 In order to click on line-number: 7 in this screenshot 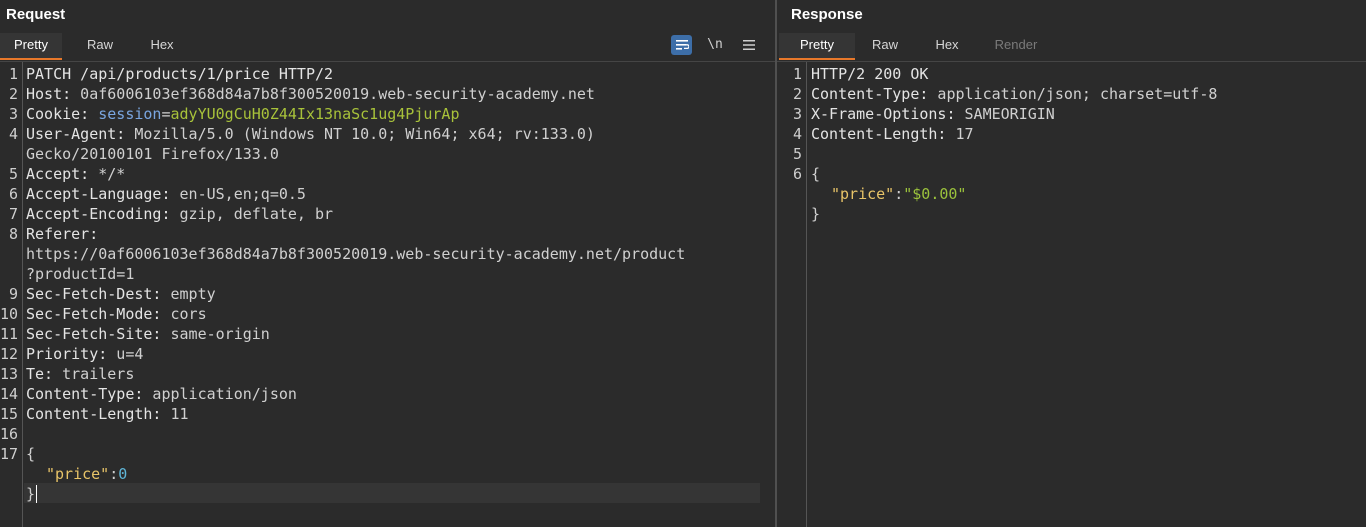, I will do `click(13, 214)`.